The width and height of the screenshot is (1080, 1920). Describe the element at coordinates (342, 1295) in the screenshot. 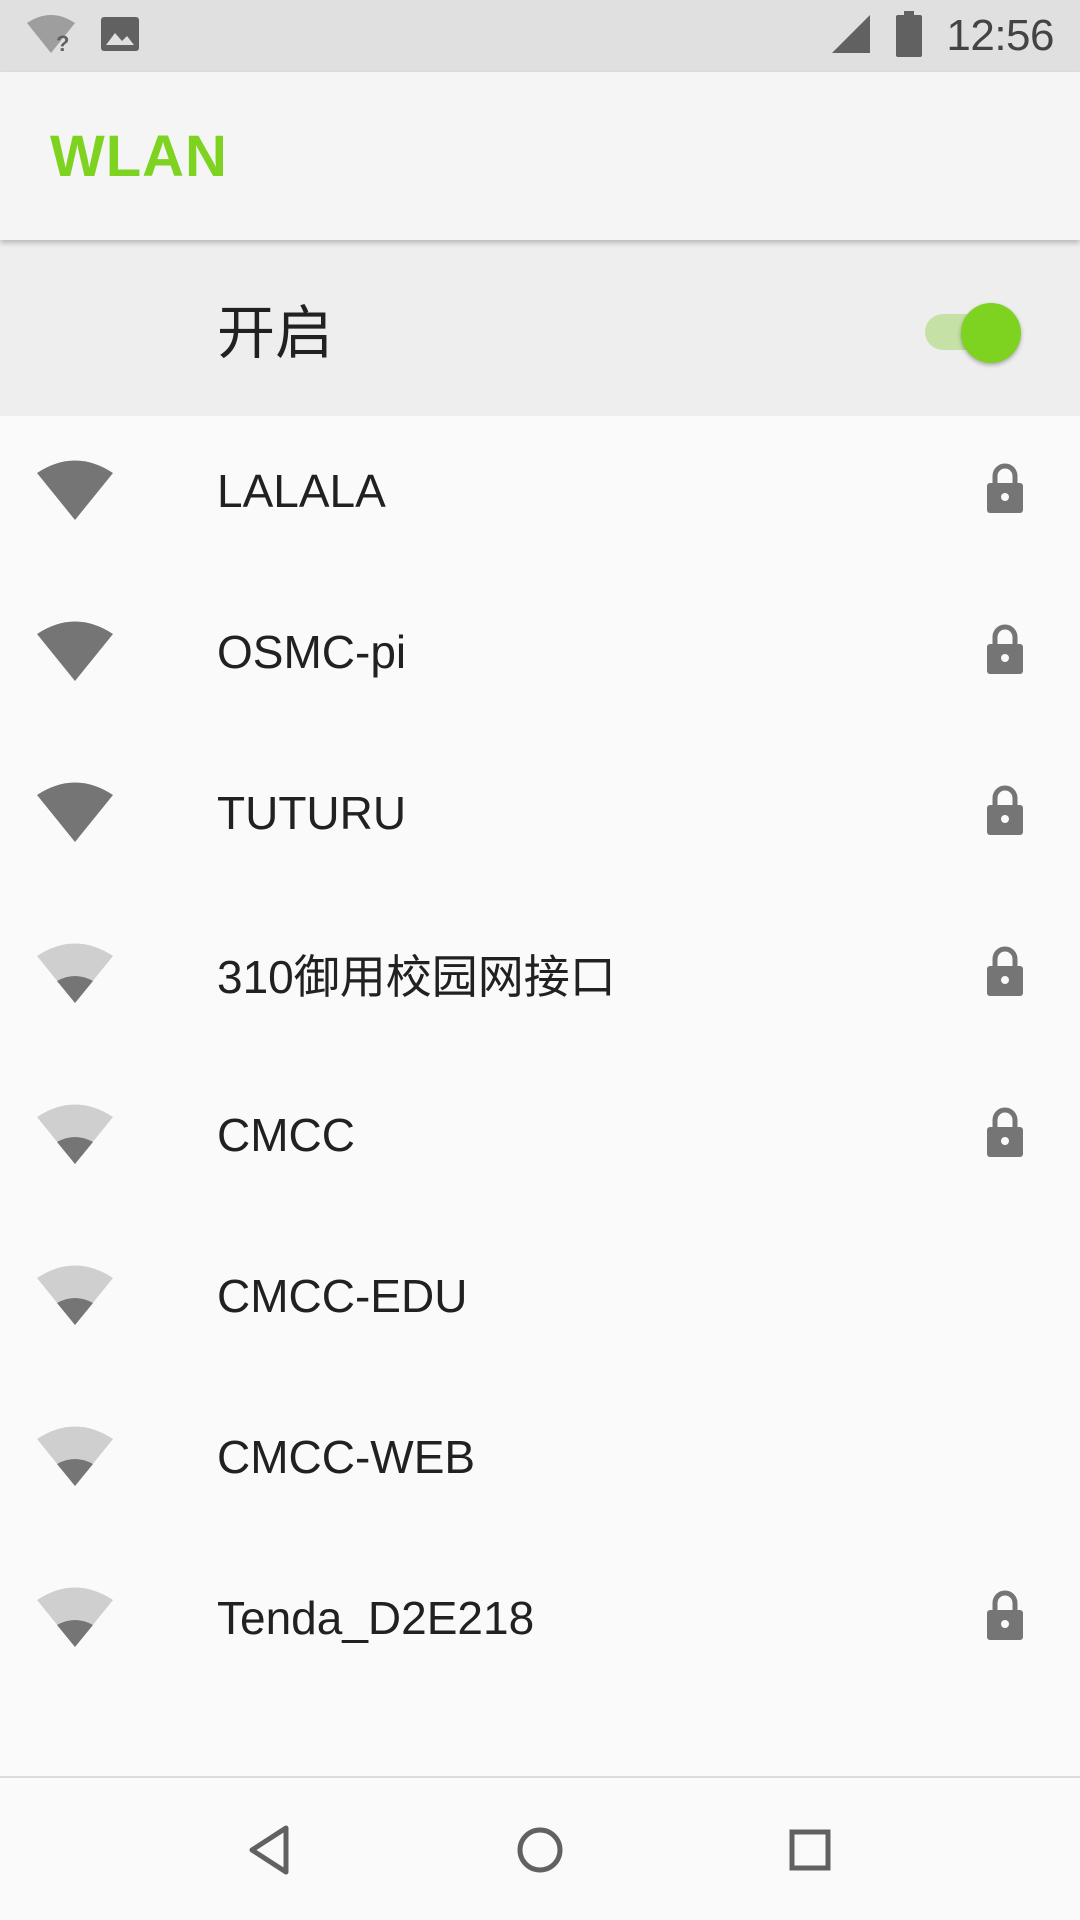

I see `network-ssid: CMCC-EDU` at that location.